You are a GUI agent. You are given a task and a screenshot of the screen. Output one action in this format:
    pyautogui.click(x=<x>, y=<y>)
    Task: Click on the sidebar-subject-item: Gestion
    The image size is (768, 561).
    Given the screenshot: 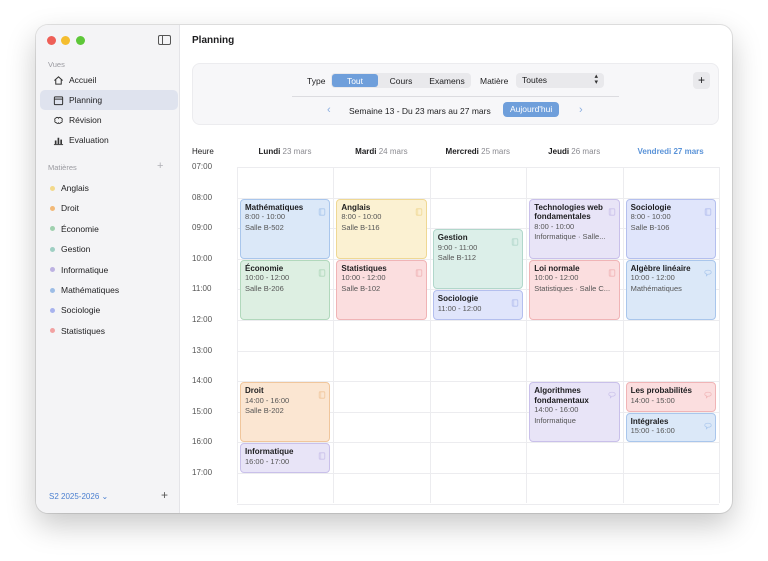 What is the action you would take?
    pyautogui.click(x=70, y=249)
    